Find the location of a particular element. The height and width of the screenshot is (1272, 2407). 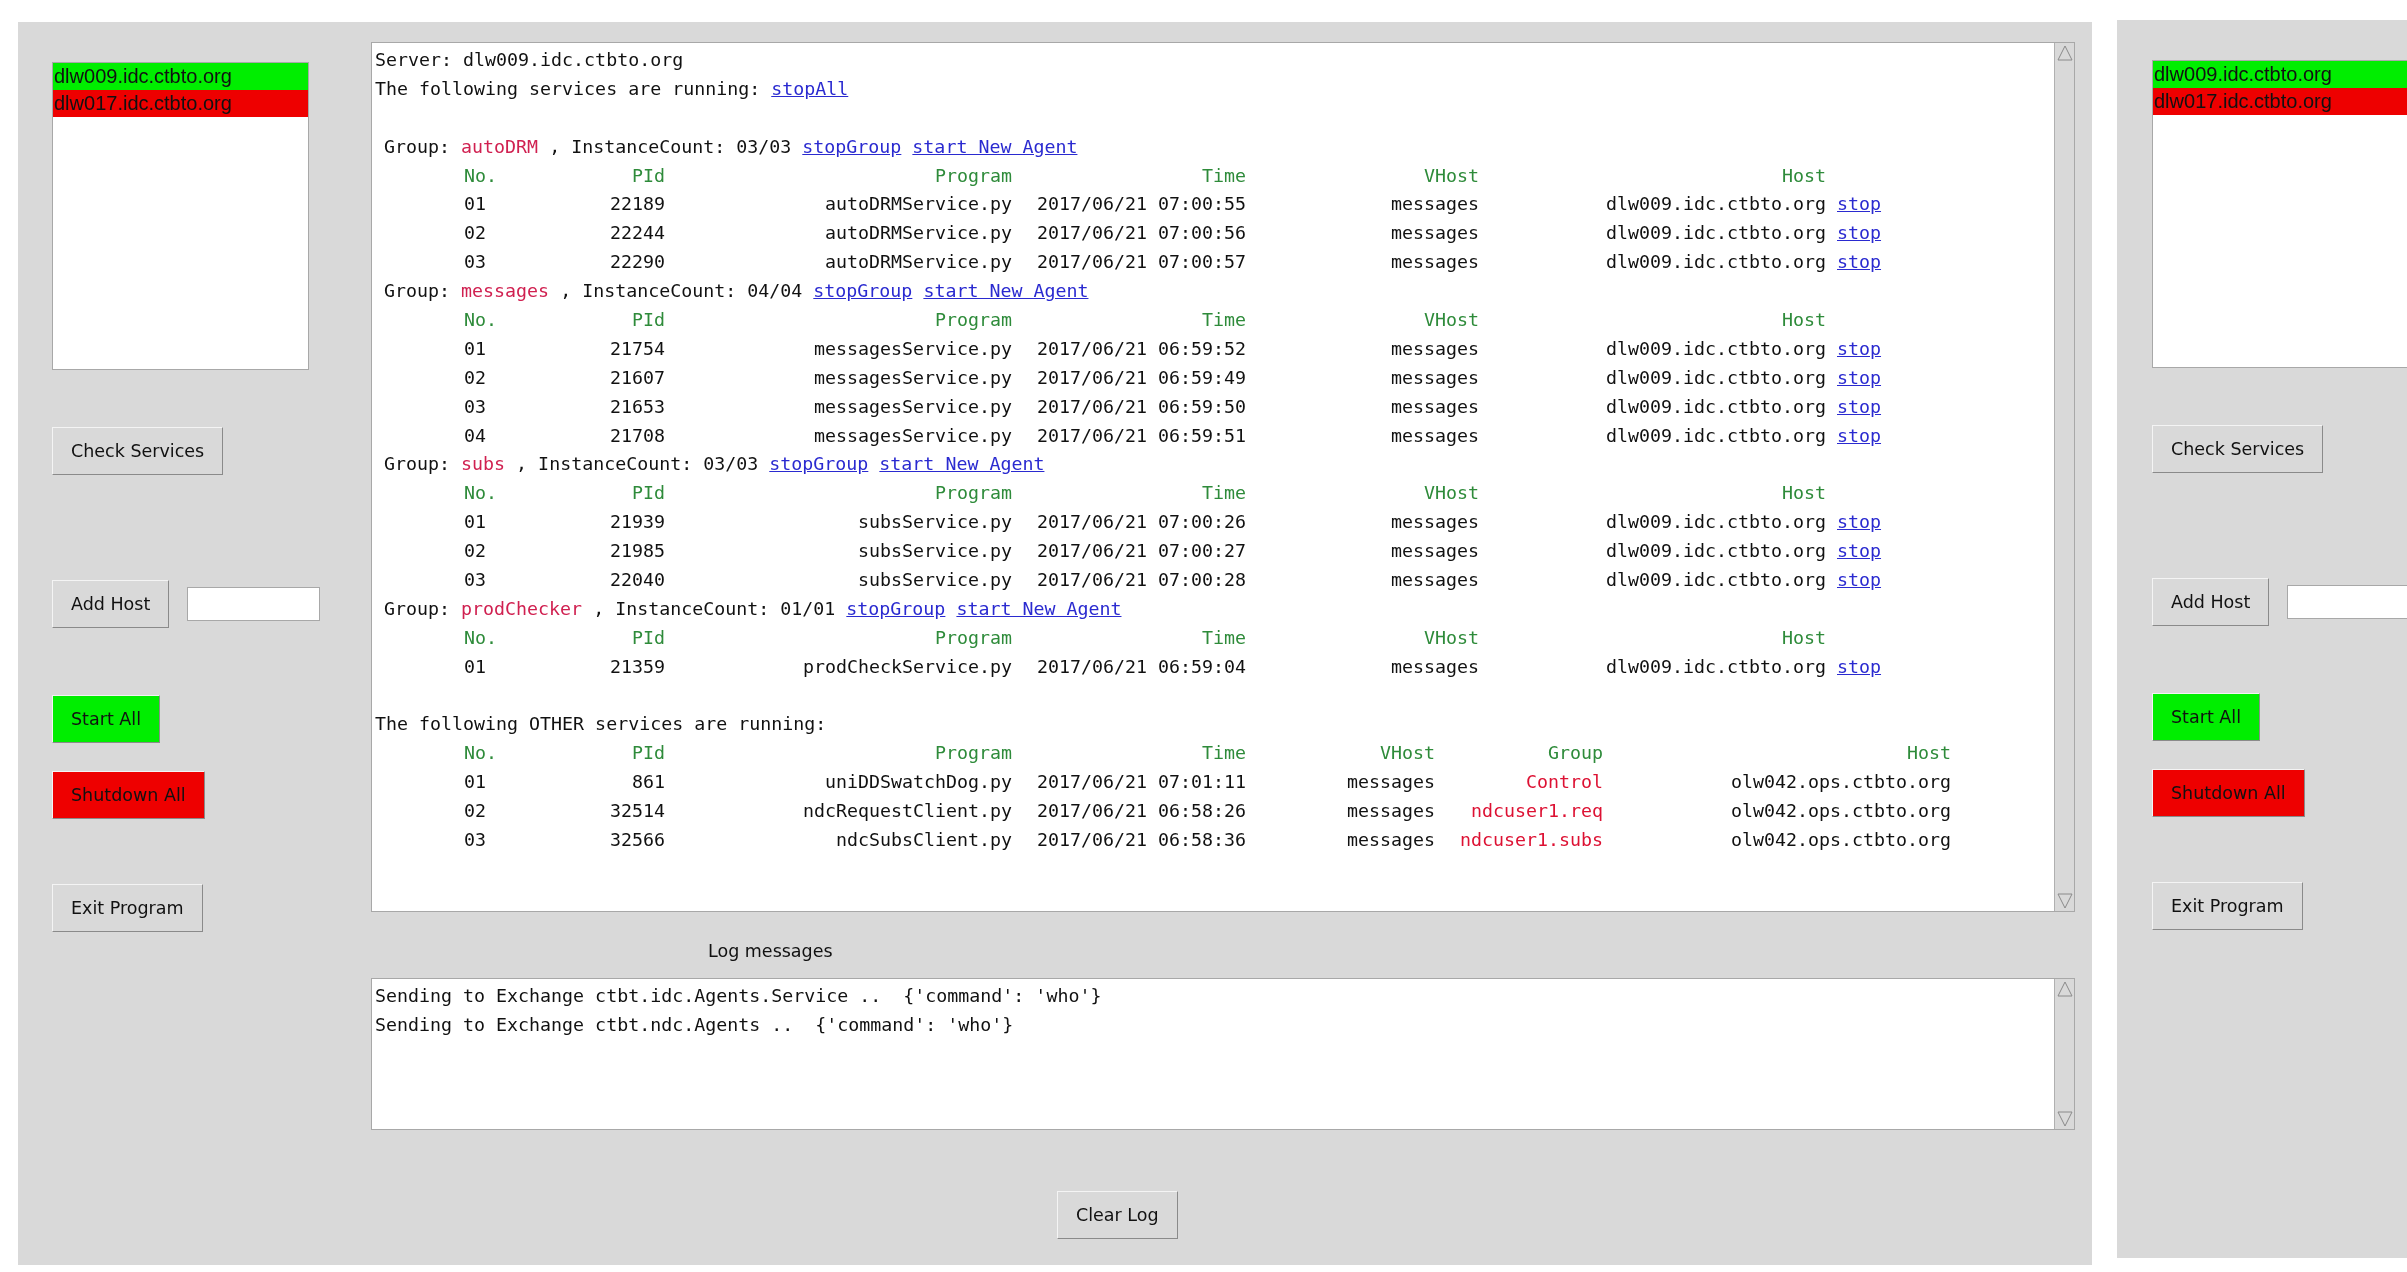

table-cell-text: 21607 is located at coordinates (636, 377).